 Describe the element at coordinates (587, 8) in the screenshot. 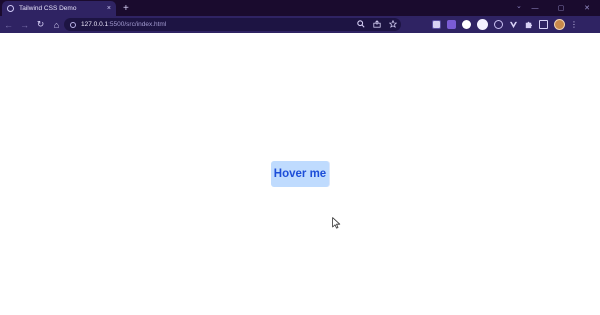

I see `close-window-icon: ✕` at that location.